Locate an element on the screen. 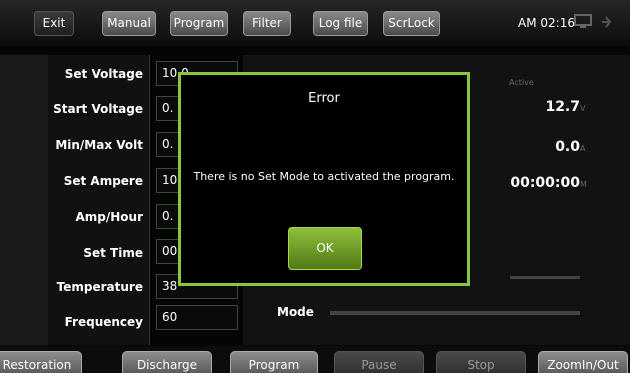 The image size is (630, 373). active-label: Active is located at coordinates (521, 82).